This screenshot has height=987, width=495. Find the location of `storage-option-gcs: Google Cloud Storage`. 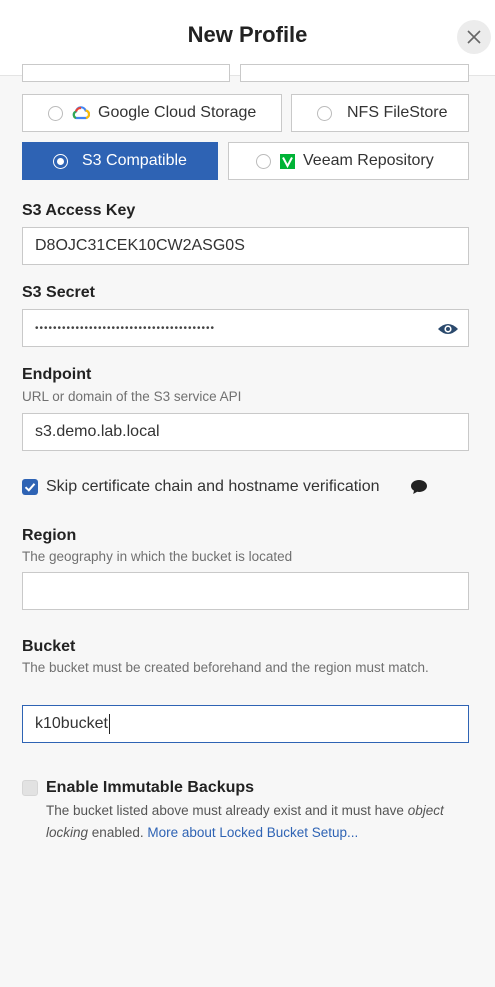

storage-option-gcs: Google Cloud Storage is located at coordinates (152, 113).